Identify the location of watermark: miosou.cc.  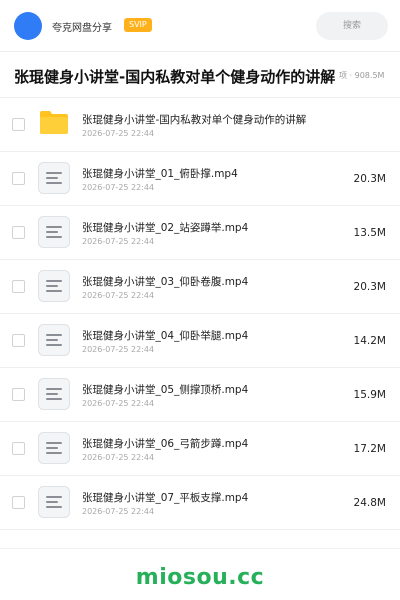
(200, 577).